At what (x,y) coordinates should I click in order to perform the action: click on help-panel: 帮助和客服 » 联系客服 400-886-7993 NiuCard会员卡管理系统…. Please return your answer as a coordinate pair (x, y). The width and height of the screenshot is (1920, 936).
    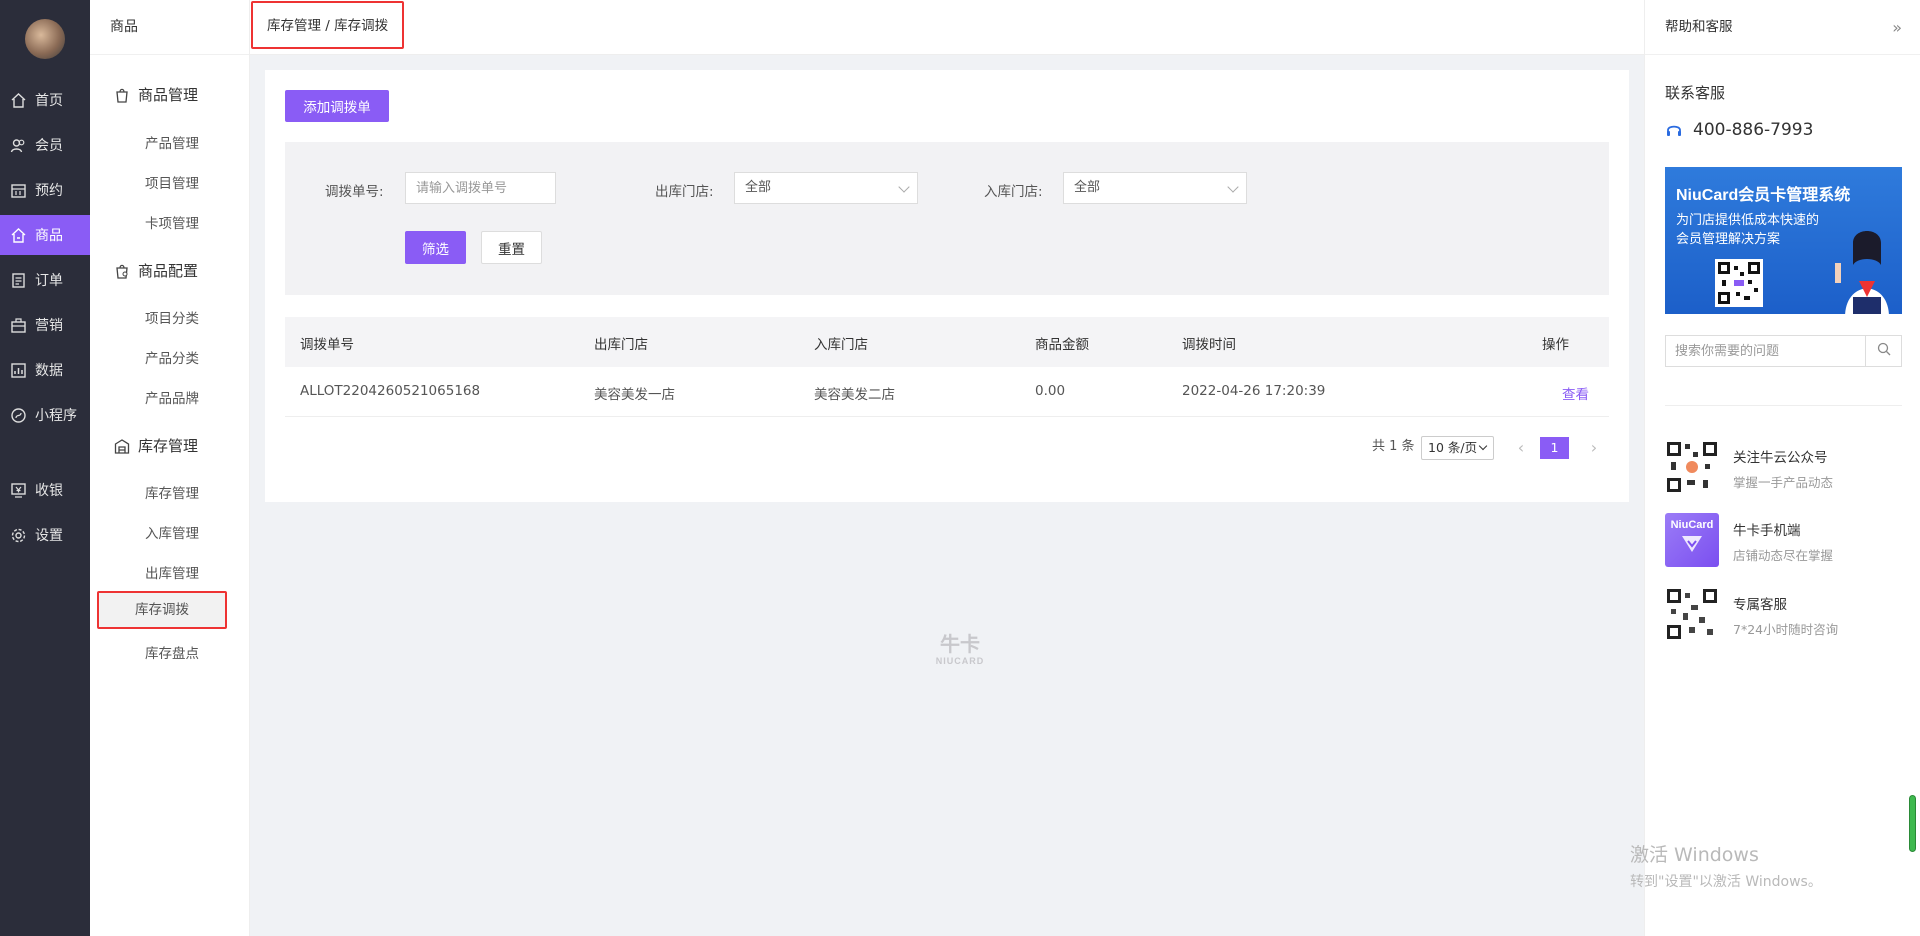
    Looking at the image, I should click on (1782, 468).